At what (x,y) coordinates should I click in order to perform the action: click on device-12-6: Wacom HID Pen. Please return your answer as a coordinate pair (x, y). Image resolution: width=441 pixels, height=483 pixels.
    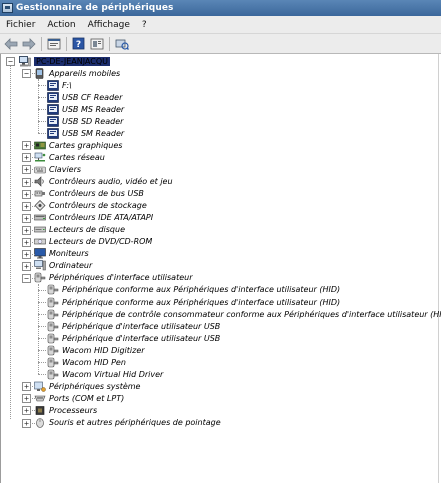
    Looking at the image, I should click on (86, 362).